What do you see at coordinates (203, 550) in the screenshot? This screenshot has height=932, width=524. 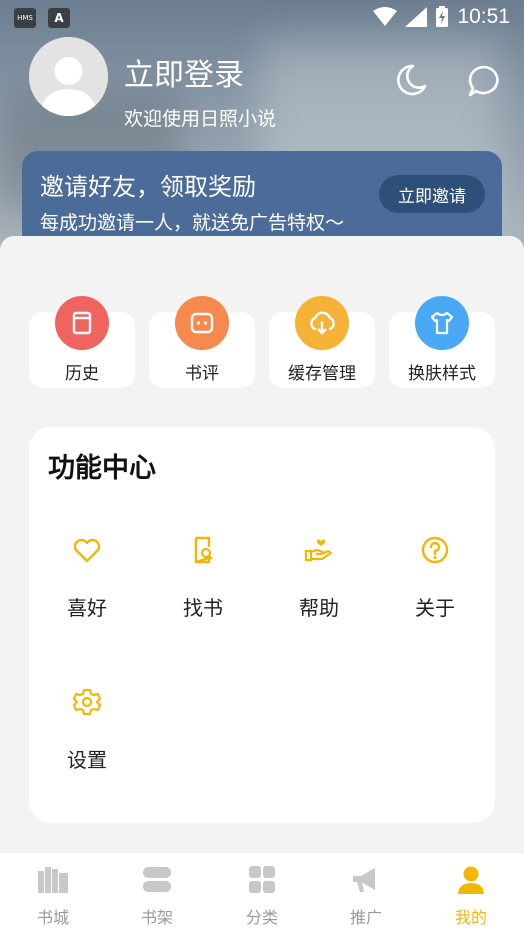 I see `find-book-icon` at bounding box center [203, 550].